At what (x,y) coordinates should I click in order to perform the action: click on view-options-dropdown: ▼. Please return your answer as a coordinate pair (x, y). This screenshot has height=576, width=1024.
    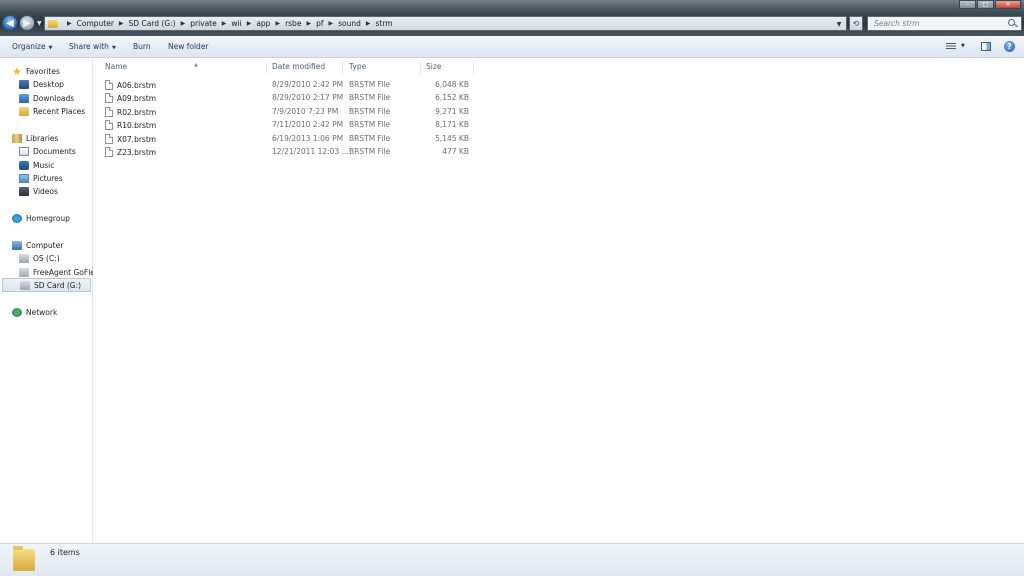
    Looking at the image, I should click on (963, 46).